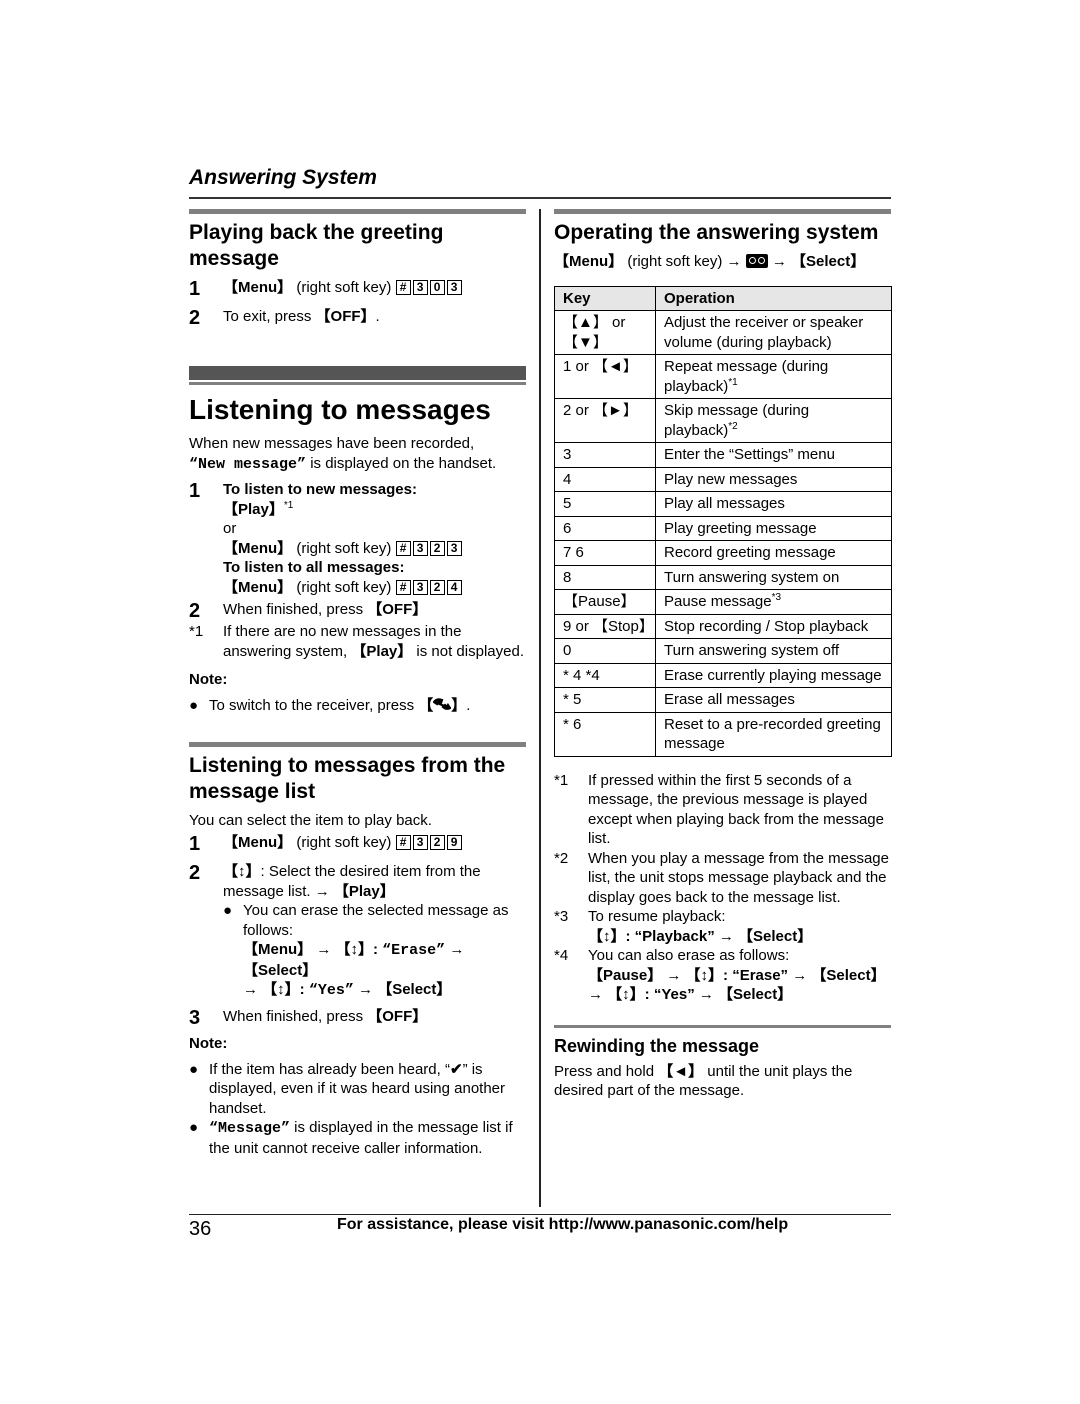 This screenshot has width=1080, height=1404. I want to click on rewinding-title: Rewinding the message, so click(657, 1045).